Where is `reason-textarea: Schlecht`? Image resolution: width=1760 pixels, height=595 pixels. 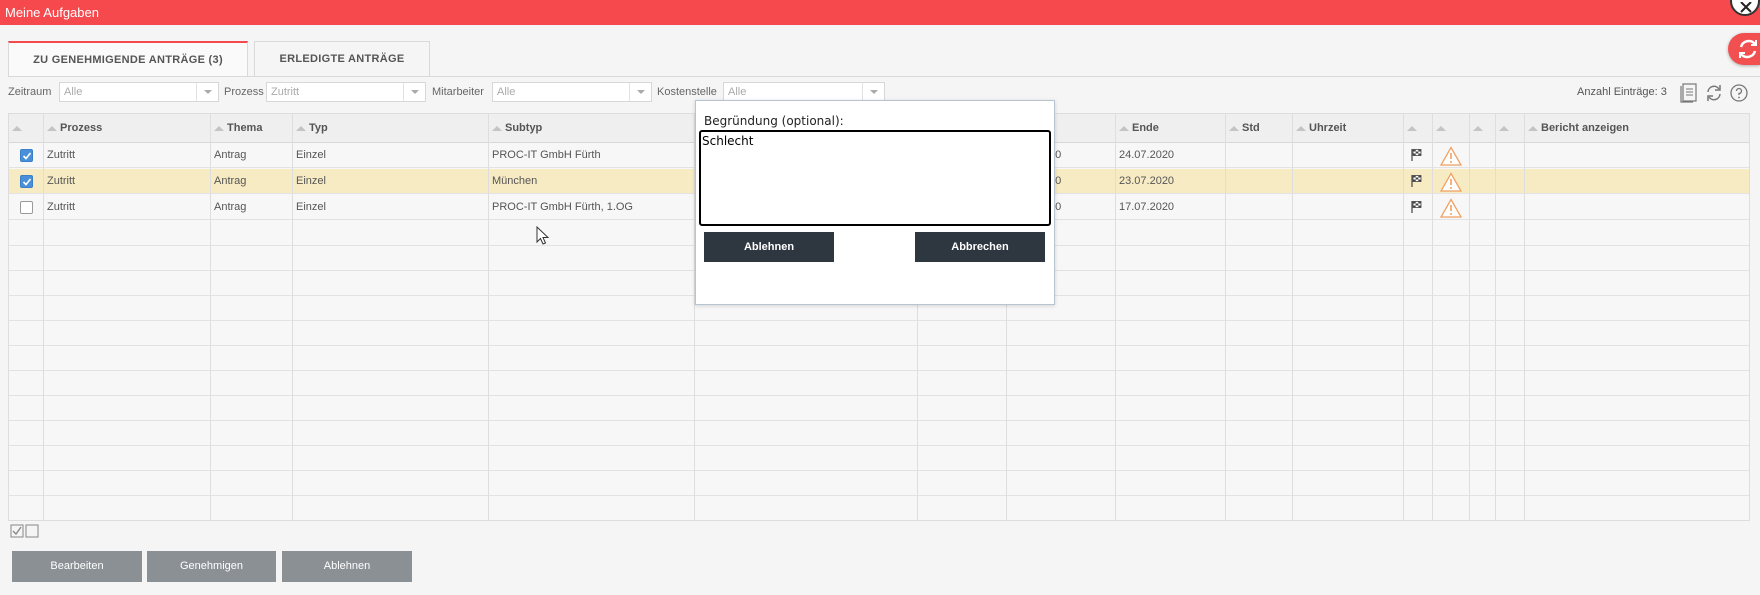 reason-textarea: Schlecht is located at coordinates (875, 178).